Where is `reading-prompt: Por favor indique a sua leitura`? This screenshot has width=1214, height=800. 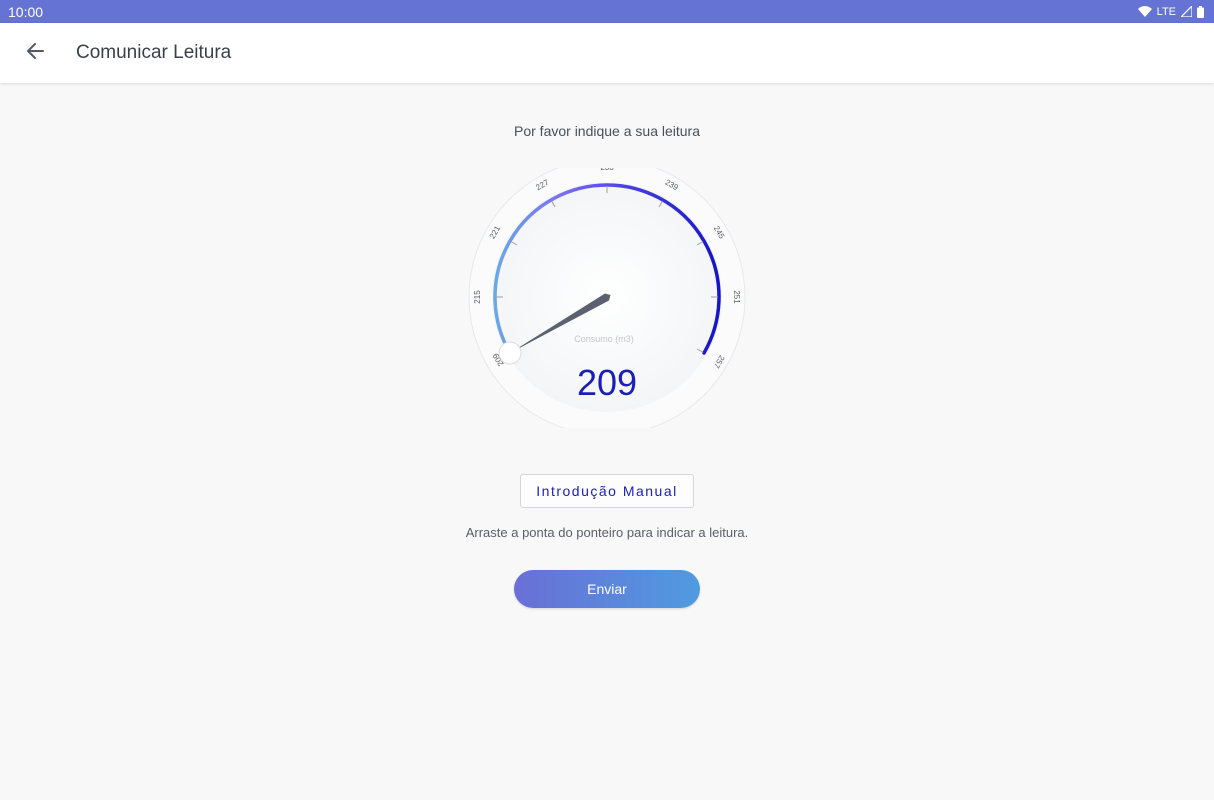
reading-prompt: Por favor indique a sua leitura is located at coordinates (607, 131).